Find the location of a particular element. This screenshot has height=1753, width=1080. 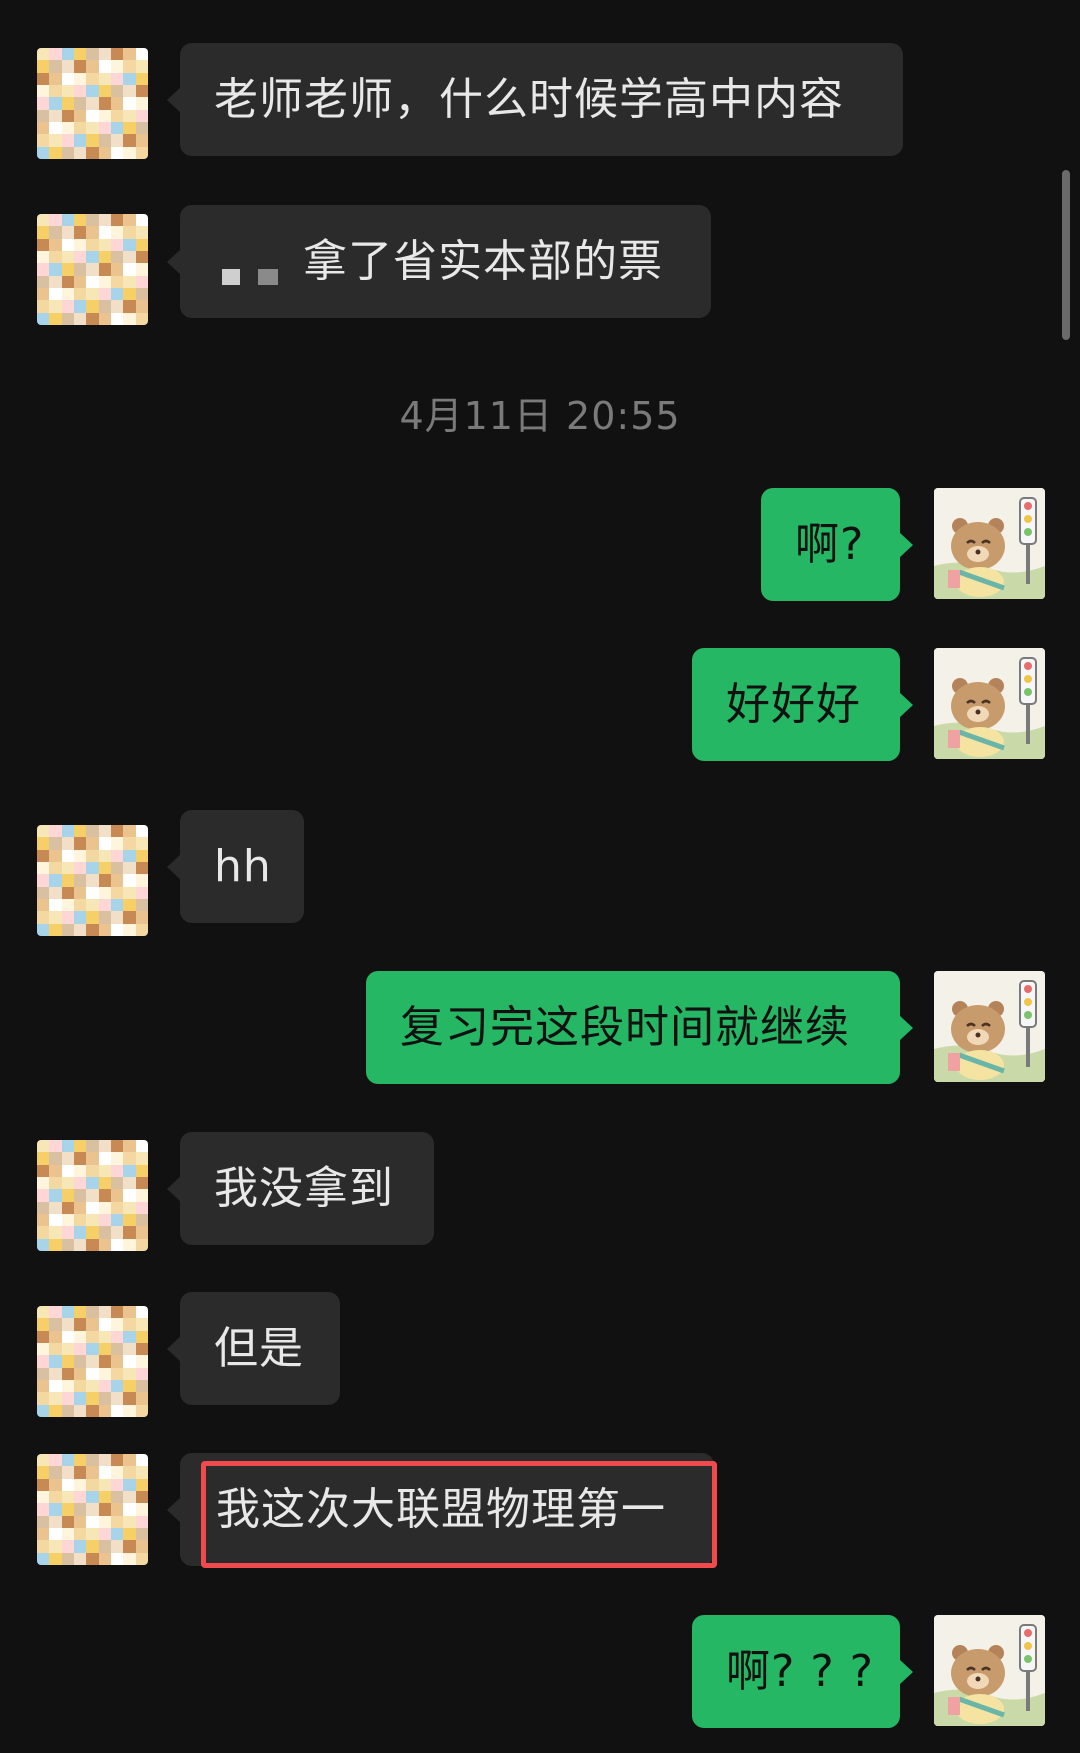

message-text: 啊? ? ? is located at coordinates (800, 1671).